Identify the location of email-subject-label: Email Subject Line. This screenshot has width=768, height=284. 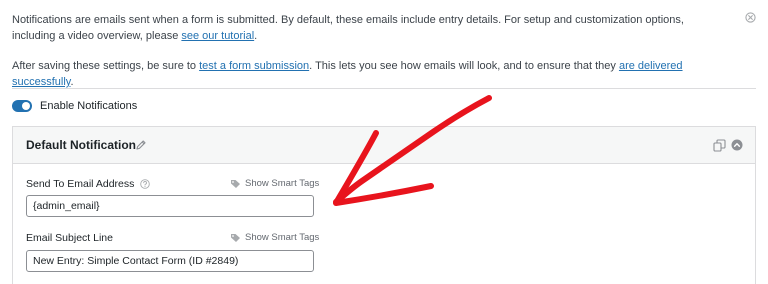
(69, 238).